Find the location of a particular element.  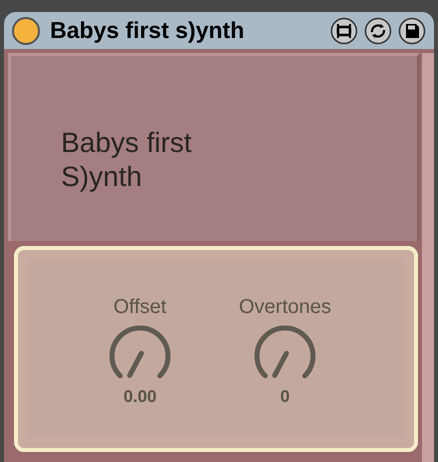

knob-label: Overtones is located at coordinates (285, 307).